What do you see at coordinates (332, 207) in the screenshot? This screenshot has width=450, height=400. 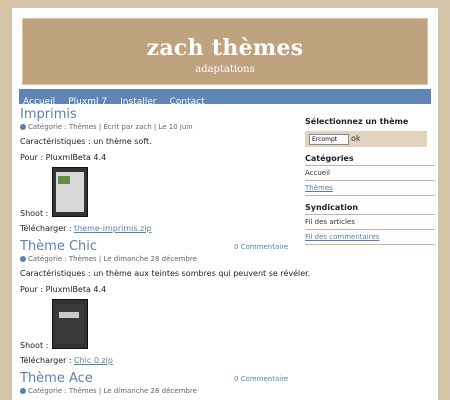 I see `syndication-heading: Syndication` at bounding box center [332, 207].